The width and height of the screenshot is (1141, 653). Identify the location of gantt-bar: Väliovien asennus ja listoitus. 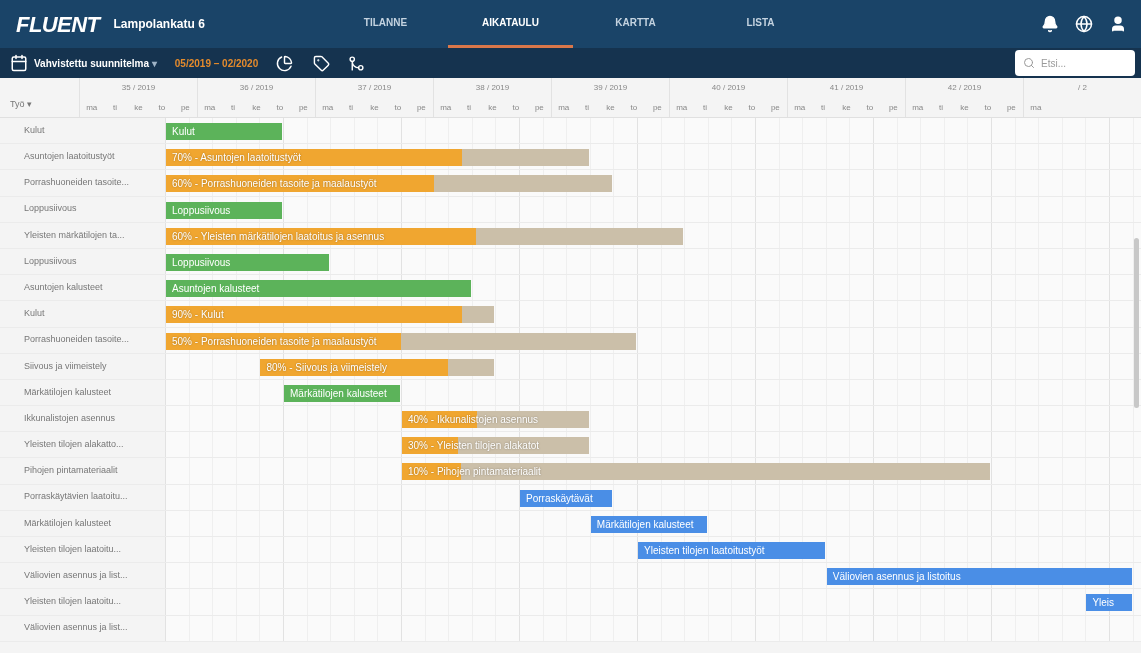
(979, 577).